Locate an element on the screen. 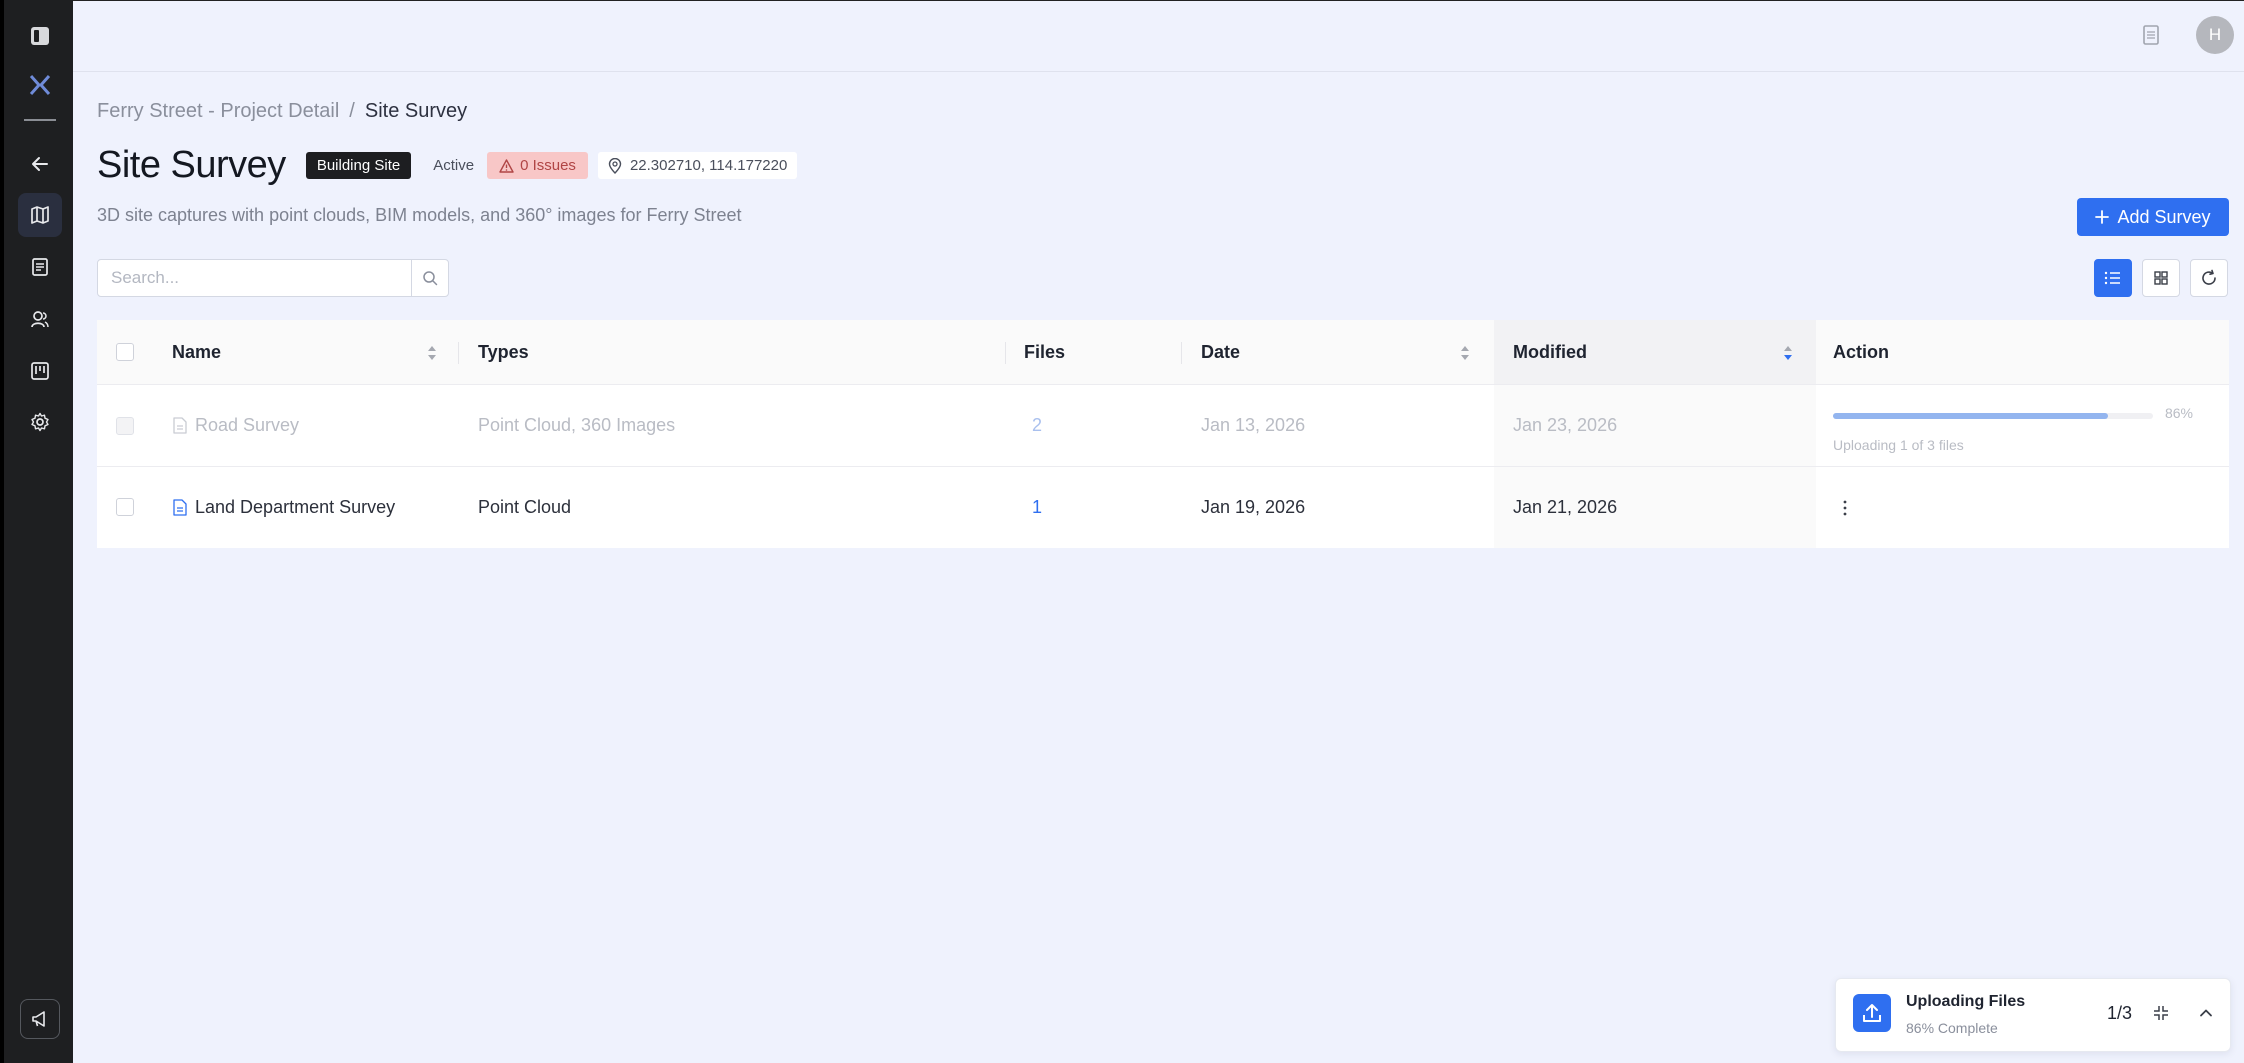 The height and width of the screenshot is (1063, 2244). sidebar-item-users is located at coordinates (40, 319).